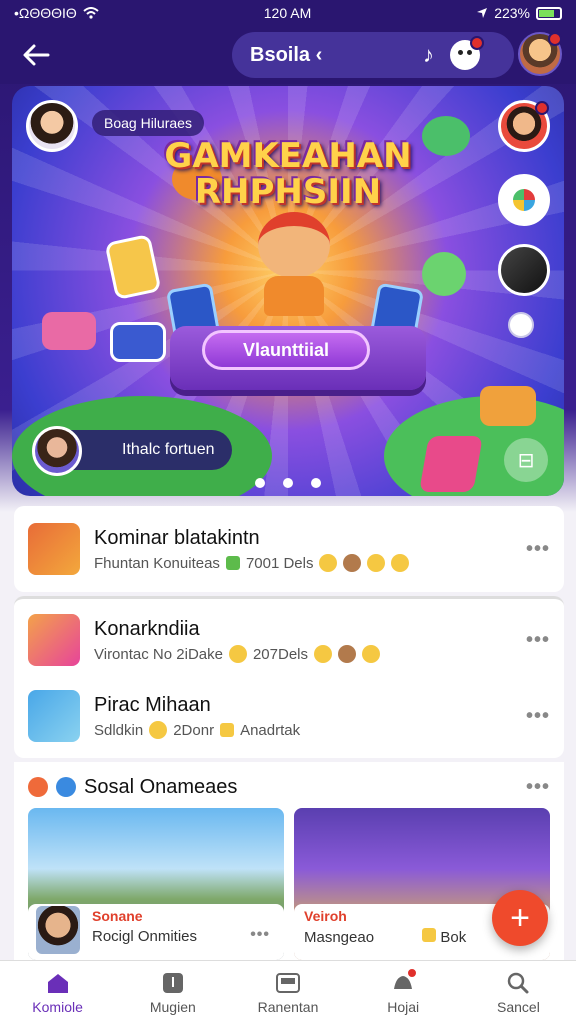 The image size is (576, 1024). What do you see at coordinates (280, 654) in the screenshot?
I see `item-sub-b: 207Dels` at bounding box center [280, 654].